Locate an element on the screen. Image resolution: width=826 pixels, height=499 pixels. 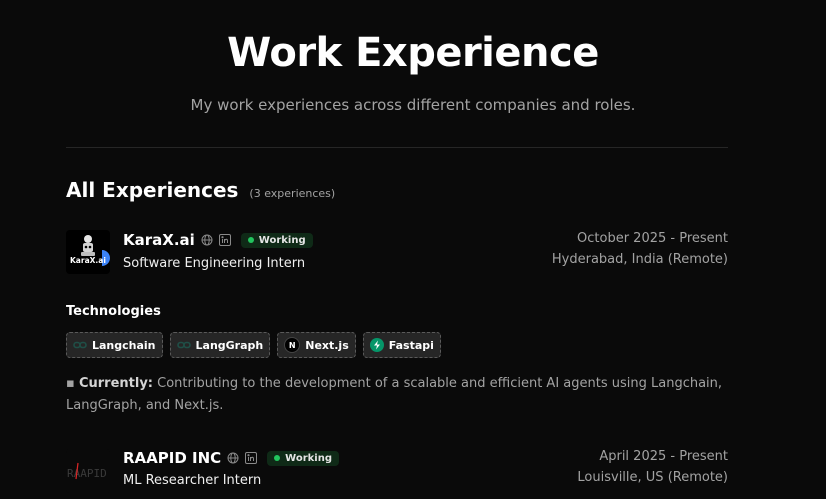
section-title-text: All Experiences is located at coordinates (152, 190).